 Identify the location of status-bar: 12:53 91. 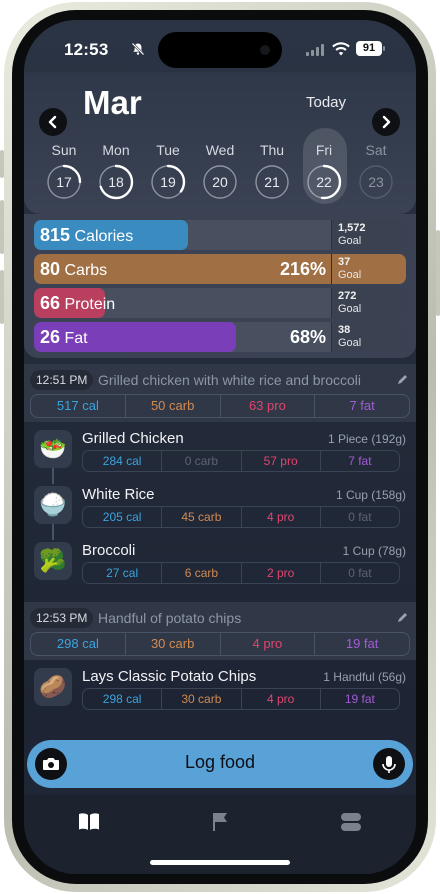
(220, 46).